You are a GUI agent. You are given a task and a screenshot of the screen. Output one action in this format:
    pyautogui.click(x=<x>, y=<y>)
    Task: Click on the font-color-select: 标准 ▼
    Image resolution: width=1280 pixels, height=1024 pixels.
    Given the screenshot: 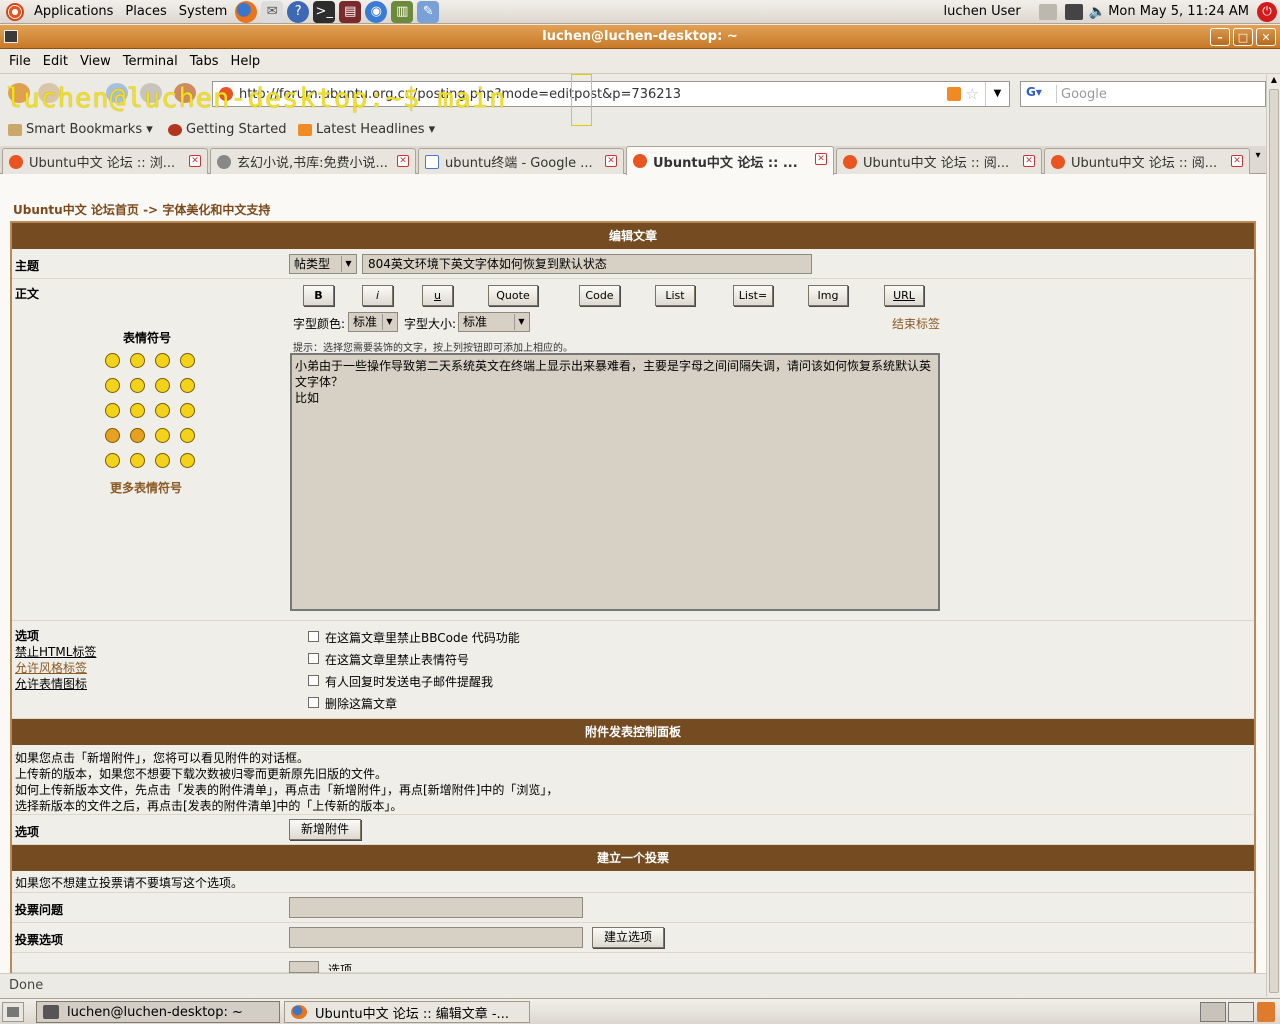 What is the action you would take?
    pyautogui.click(x=373, y=322)
    